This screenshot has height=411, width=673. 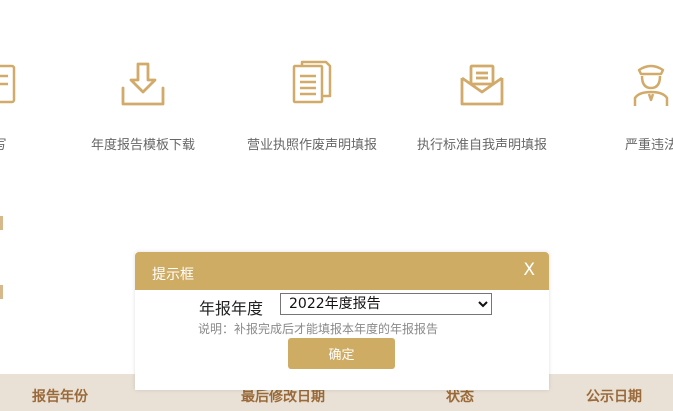 I want to click on dialog-title: 提示框, so click(x=173, y=275).